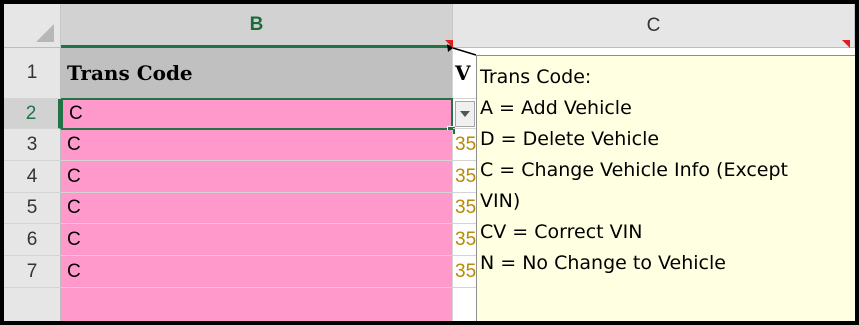 This screenshot has height=325, width=859. Describe the element at coordinates (634, 170) in the screenshot. I see `comment-line: C = Change Vehicle Info (Except` at that location.